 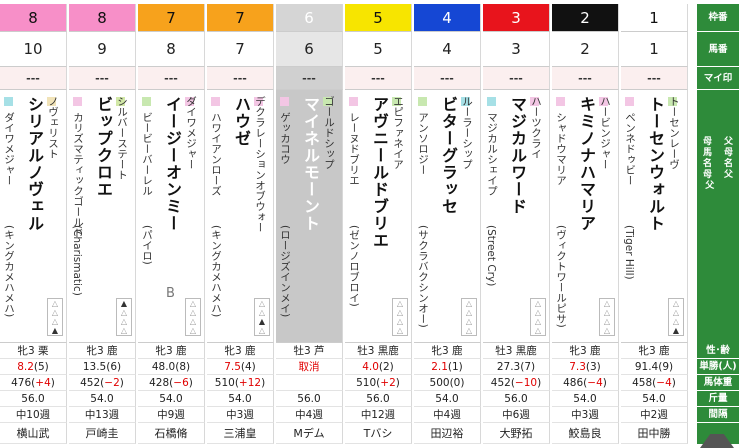 What do you see at coordinates (240, 433) in the screenshot?
I see `jockey: 三浦皇` at bounding box center [240, 433].